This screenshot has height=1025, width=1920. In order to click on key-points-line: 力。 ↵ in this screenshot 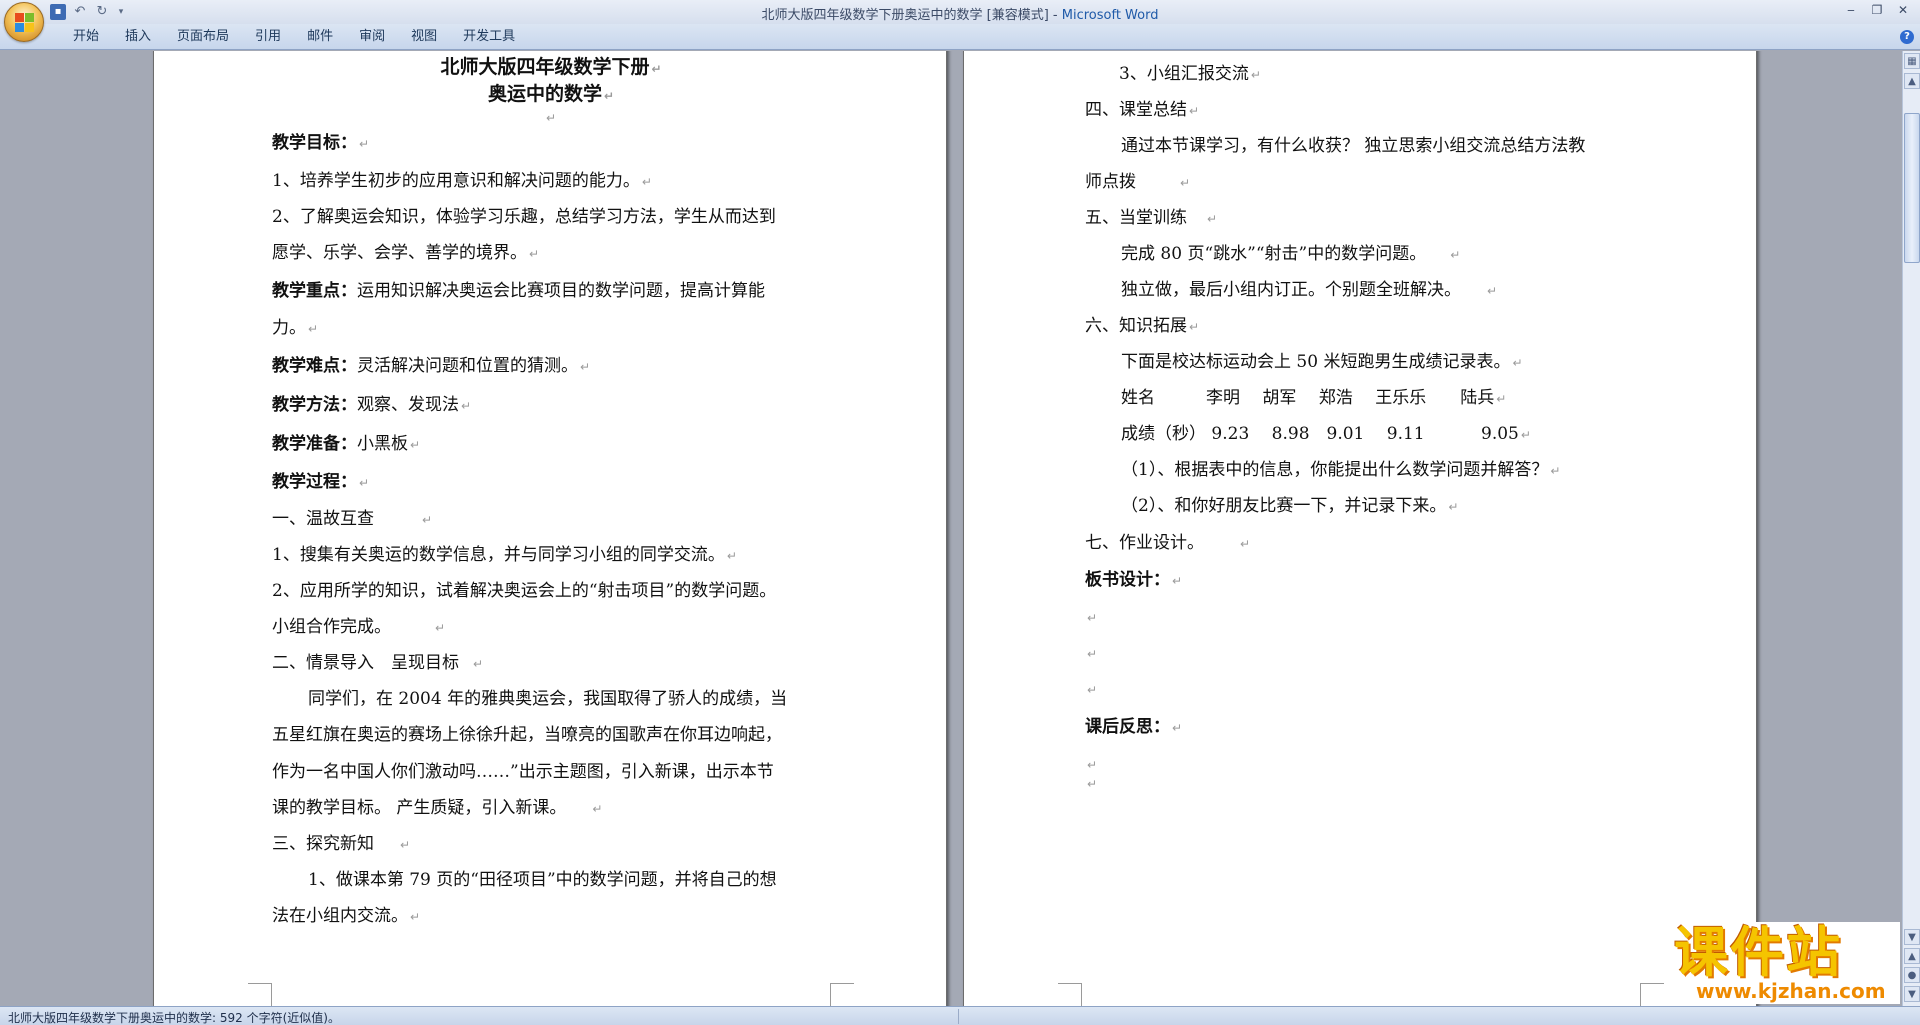, I will do `click(295, 328)`.